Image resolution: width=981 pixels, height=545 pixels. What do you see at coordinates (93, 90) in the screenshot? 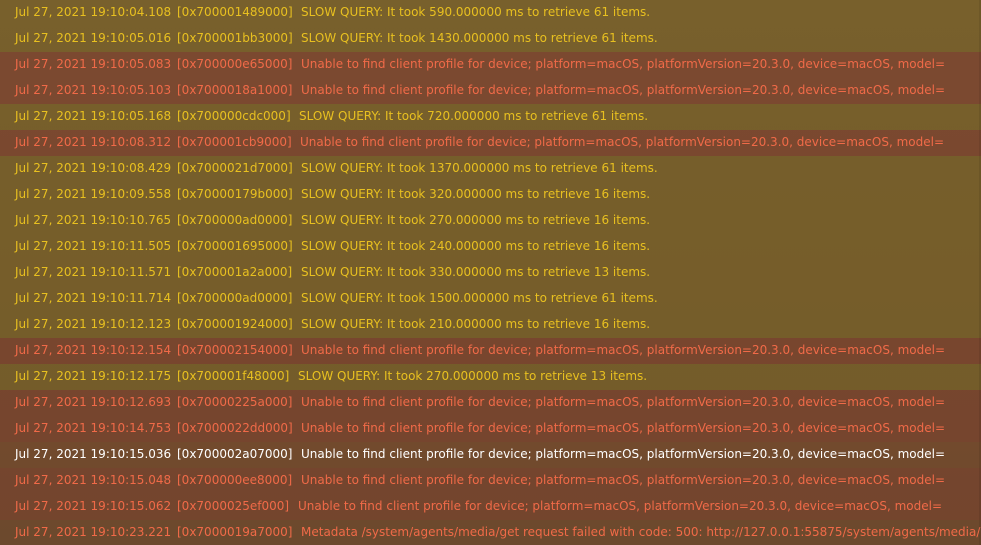
I see `log-timestamp: Jul 27, 2021 19:10:05.103` at bounding box center [93, 90].